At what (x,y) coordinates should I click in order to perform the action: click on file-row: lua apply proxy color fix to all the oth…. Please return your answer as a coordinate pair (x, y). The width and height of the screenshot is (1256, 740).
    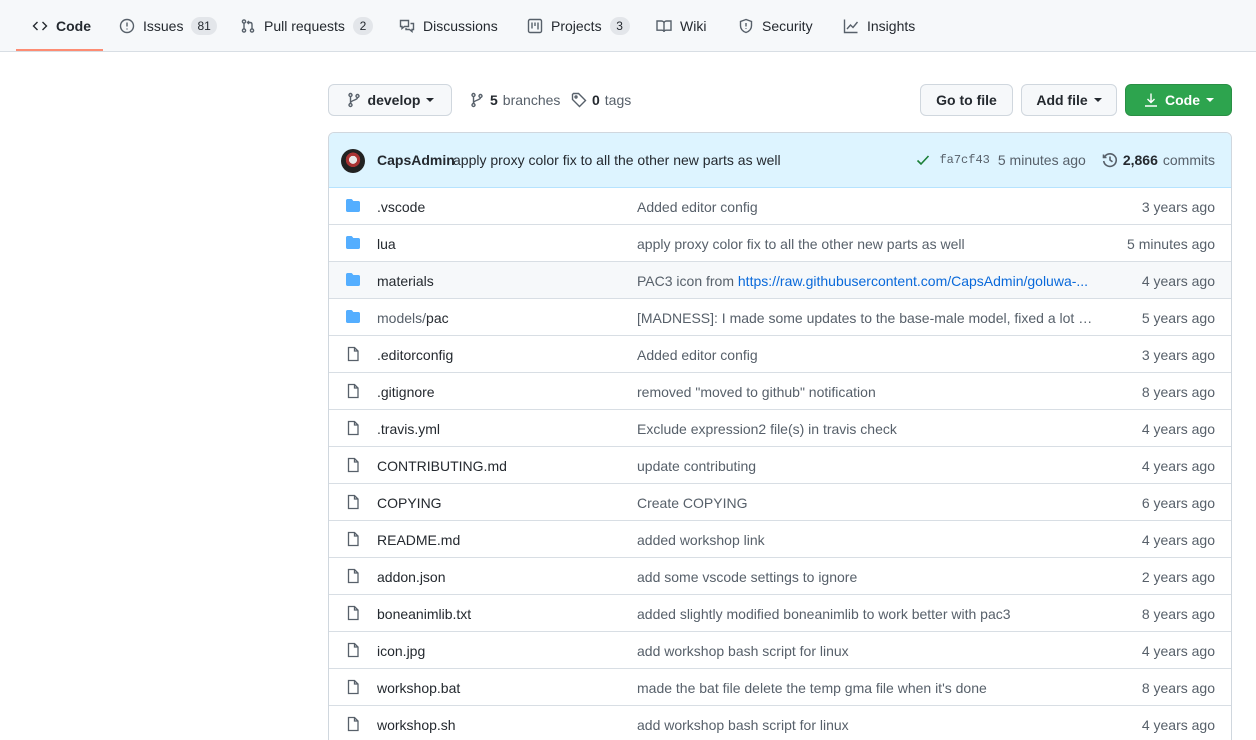
    Looking at the image, I should click on (780, 242).